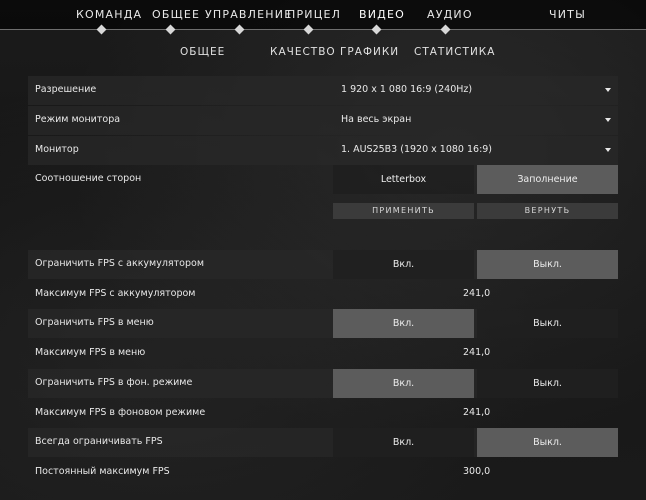  Describe the element at coordinates (382, 14) in the screenshot. I see `tab-video: ВИДЕО` at that location.